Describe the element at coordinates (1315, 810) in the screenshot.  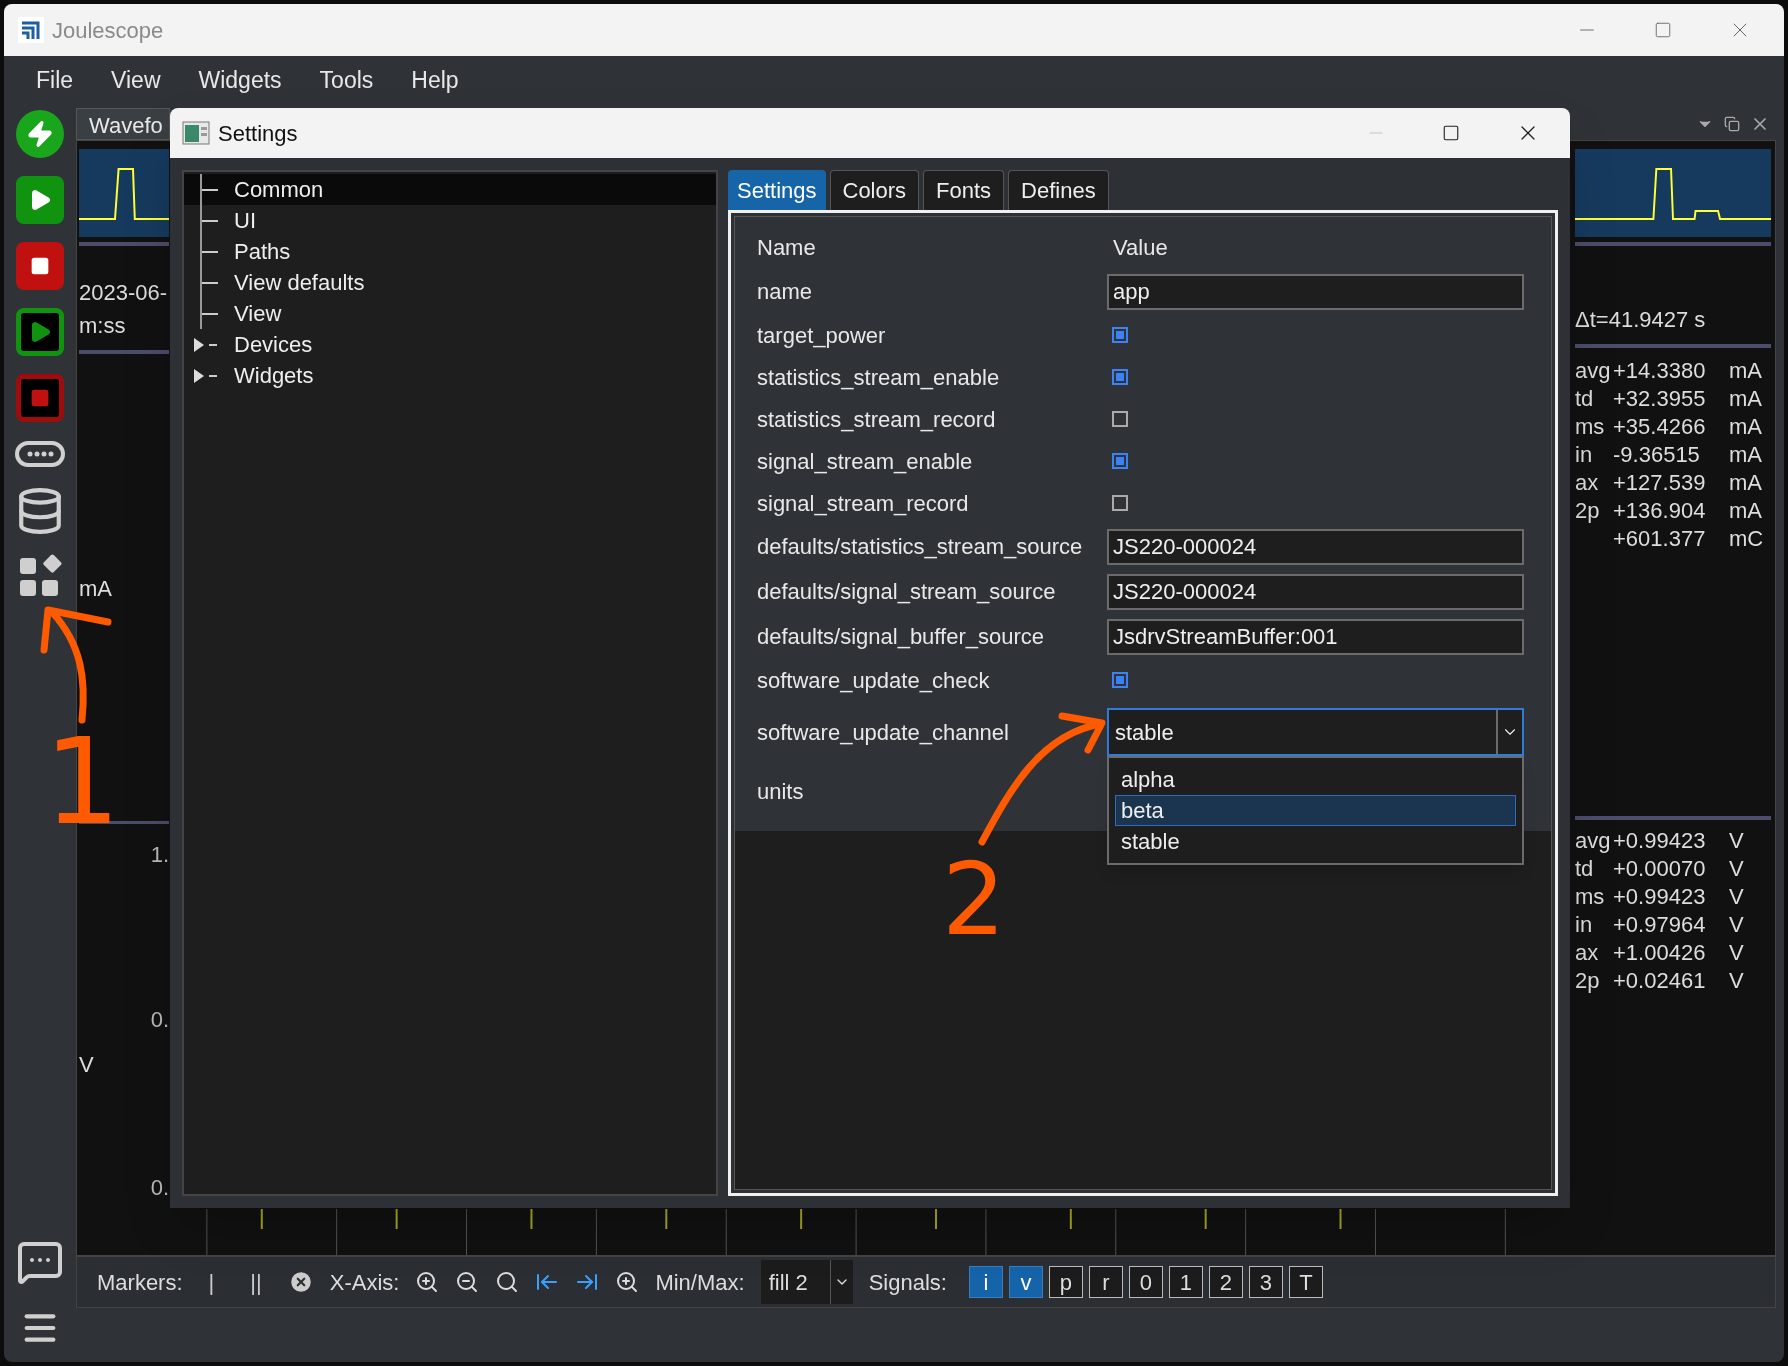
I see `dropdown-option: beta` at that location.